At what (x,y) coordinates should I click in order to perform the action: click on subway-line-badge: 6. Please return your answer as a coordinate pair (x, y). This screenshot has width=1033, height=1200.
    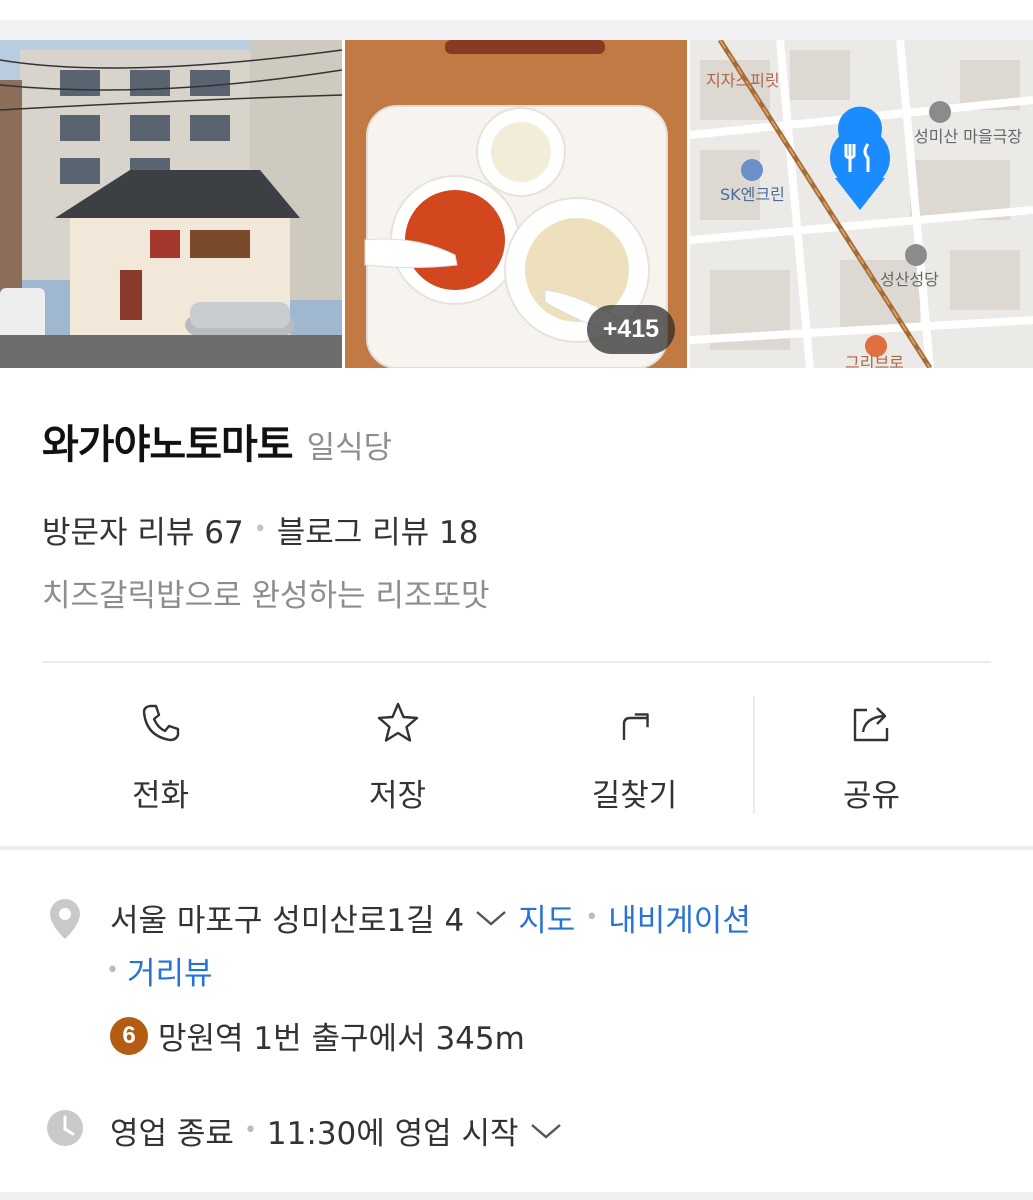
    Looking at the image, I should click on (129, 1035).